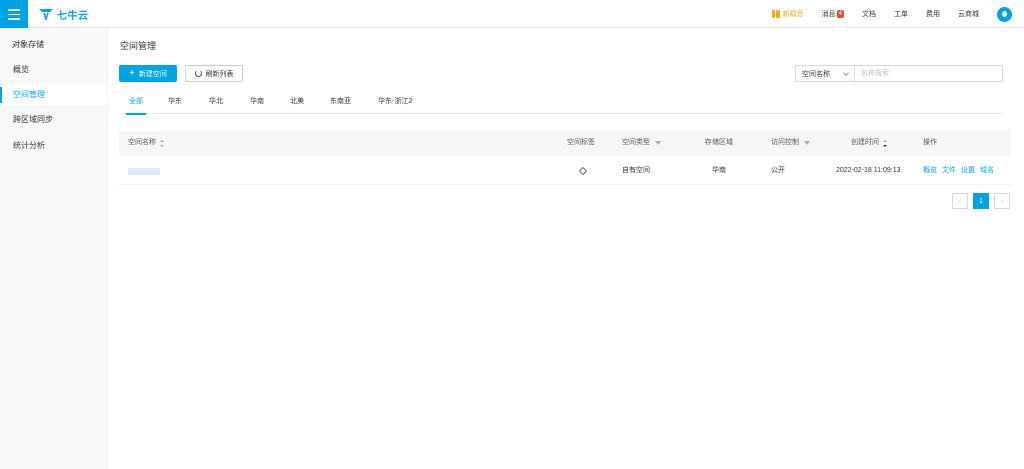 This screenshot has width=1024, height=469. What do you see at coordinates (14, 14) in the screenshot?
I see `menu-icon` at bounding box center [14, 14].